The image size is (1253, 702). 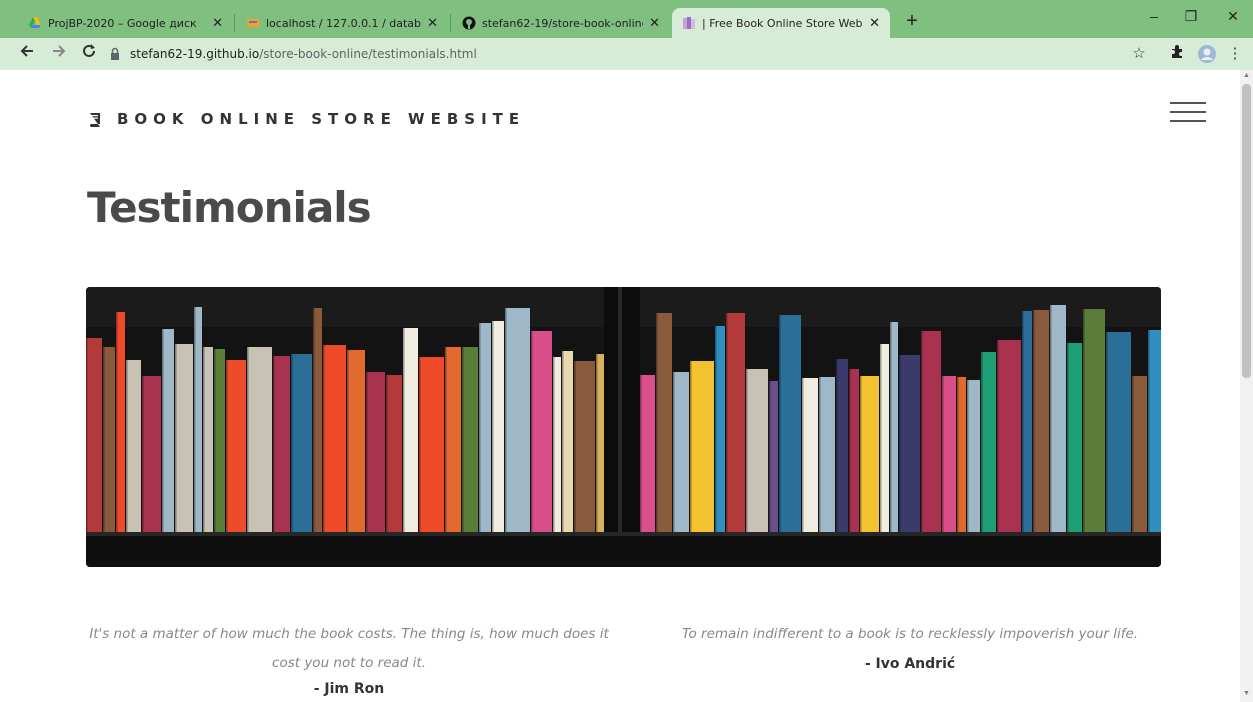 I want to click on tab-title: | Free Book Online Store Website, so click(x=782, y=23).